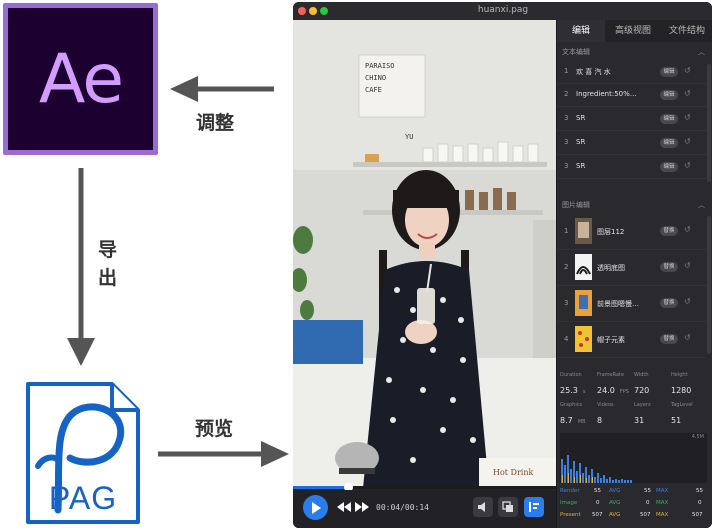 The width and height of the screenshot is (714, 530). Describe the element at coordinates (583, 303) in the screenshot. I see `image-thumbnail` at that location.